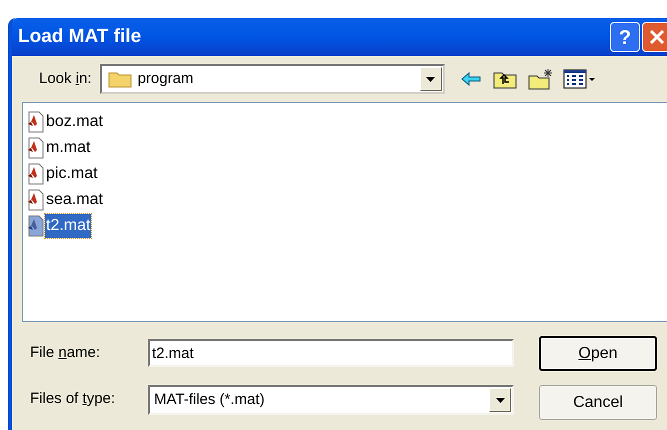  Describe the element at coordinates (166, 78) in the screenshot. I see `folder-name: program` at that location.